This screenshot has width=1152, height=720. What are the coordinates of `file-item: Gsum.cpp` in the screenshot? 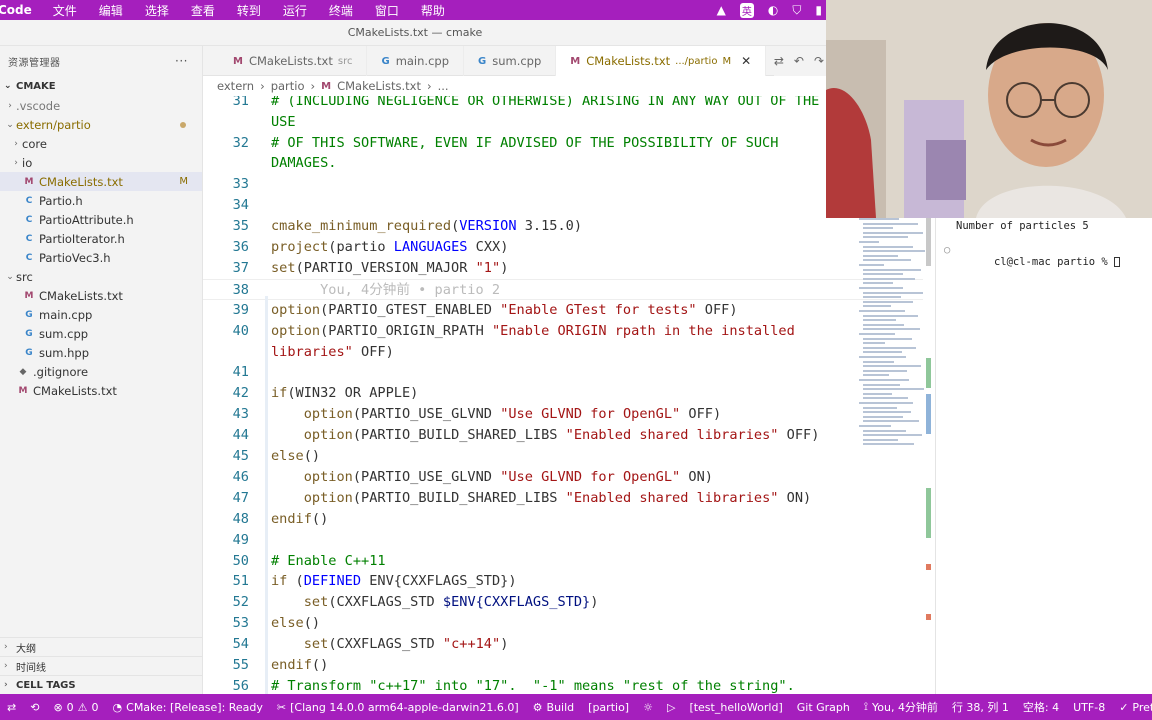 It's located at (101, 333).